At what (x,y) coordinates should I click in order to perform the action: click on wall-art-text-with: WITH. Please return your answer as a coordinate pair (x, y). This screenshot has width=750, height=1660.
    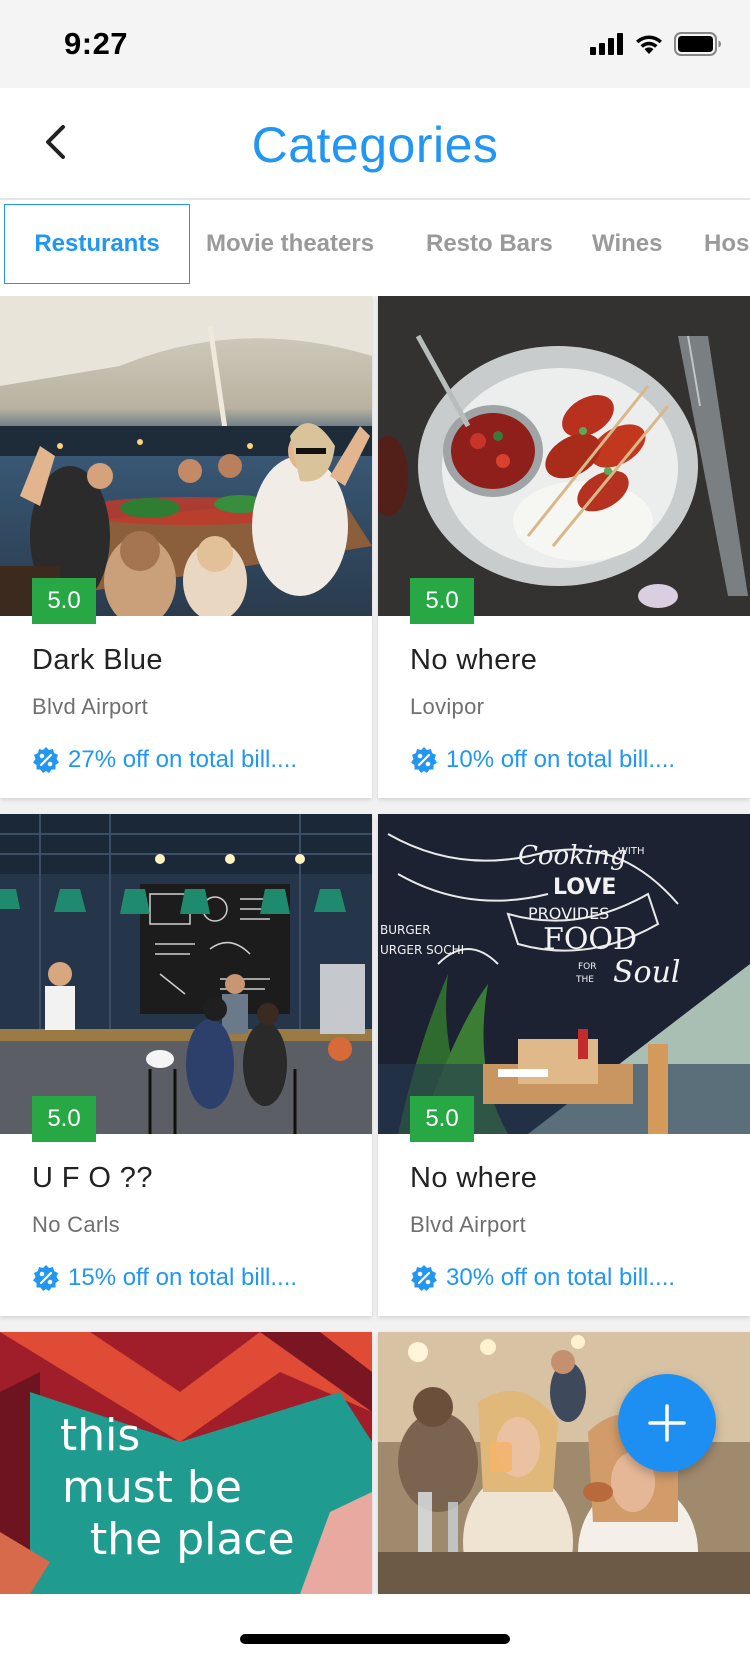
    Looking at the image, I should click on (631, 851).